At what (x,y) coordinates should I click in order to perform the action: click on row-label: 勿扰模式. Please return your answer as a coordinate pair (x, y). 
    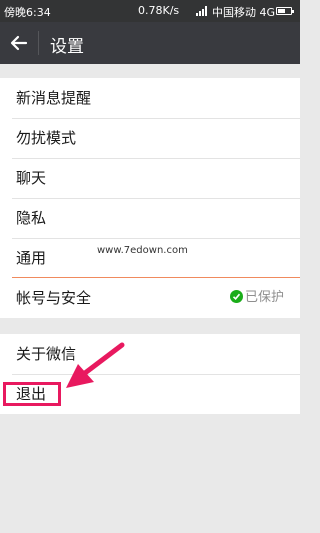
    Looking at the image, I should click on (46, 138).